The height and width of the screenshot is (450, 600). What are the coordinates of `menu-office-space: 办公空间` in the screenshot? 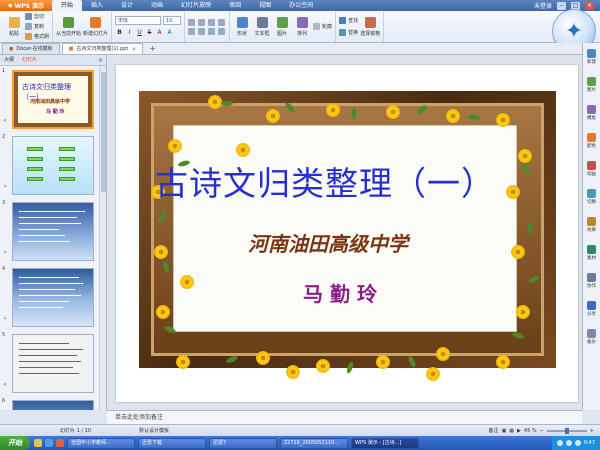 It's located at (301, 5).